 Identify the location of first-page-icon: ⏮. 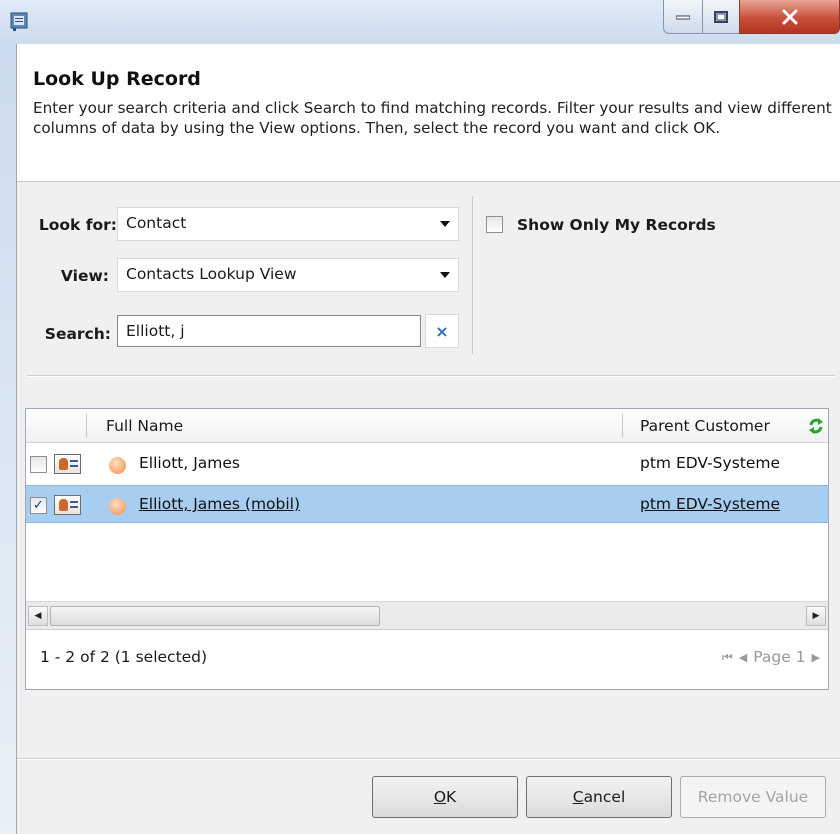
(727, 657).